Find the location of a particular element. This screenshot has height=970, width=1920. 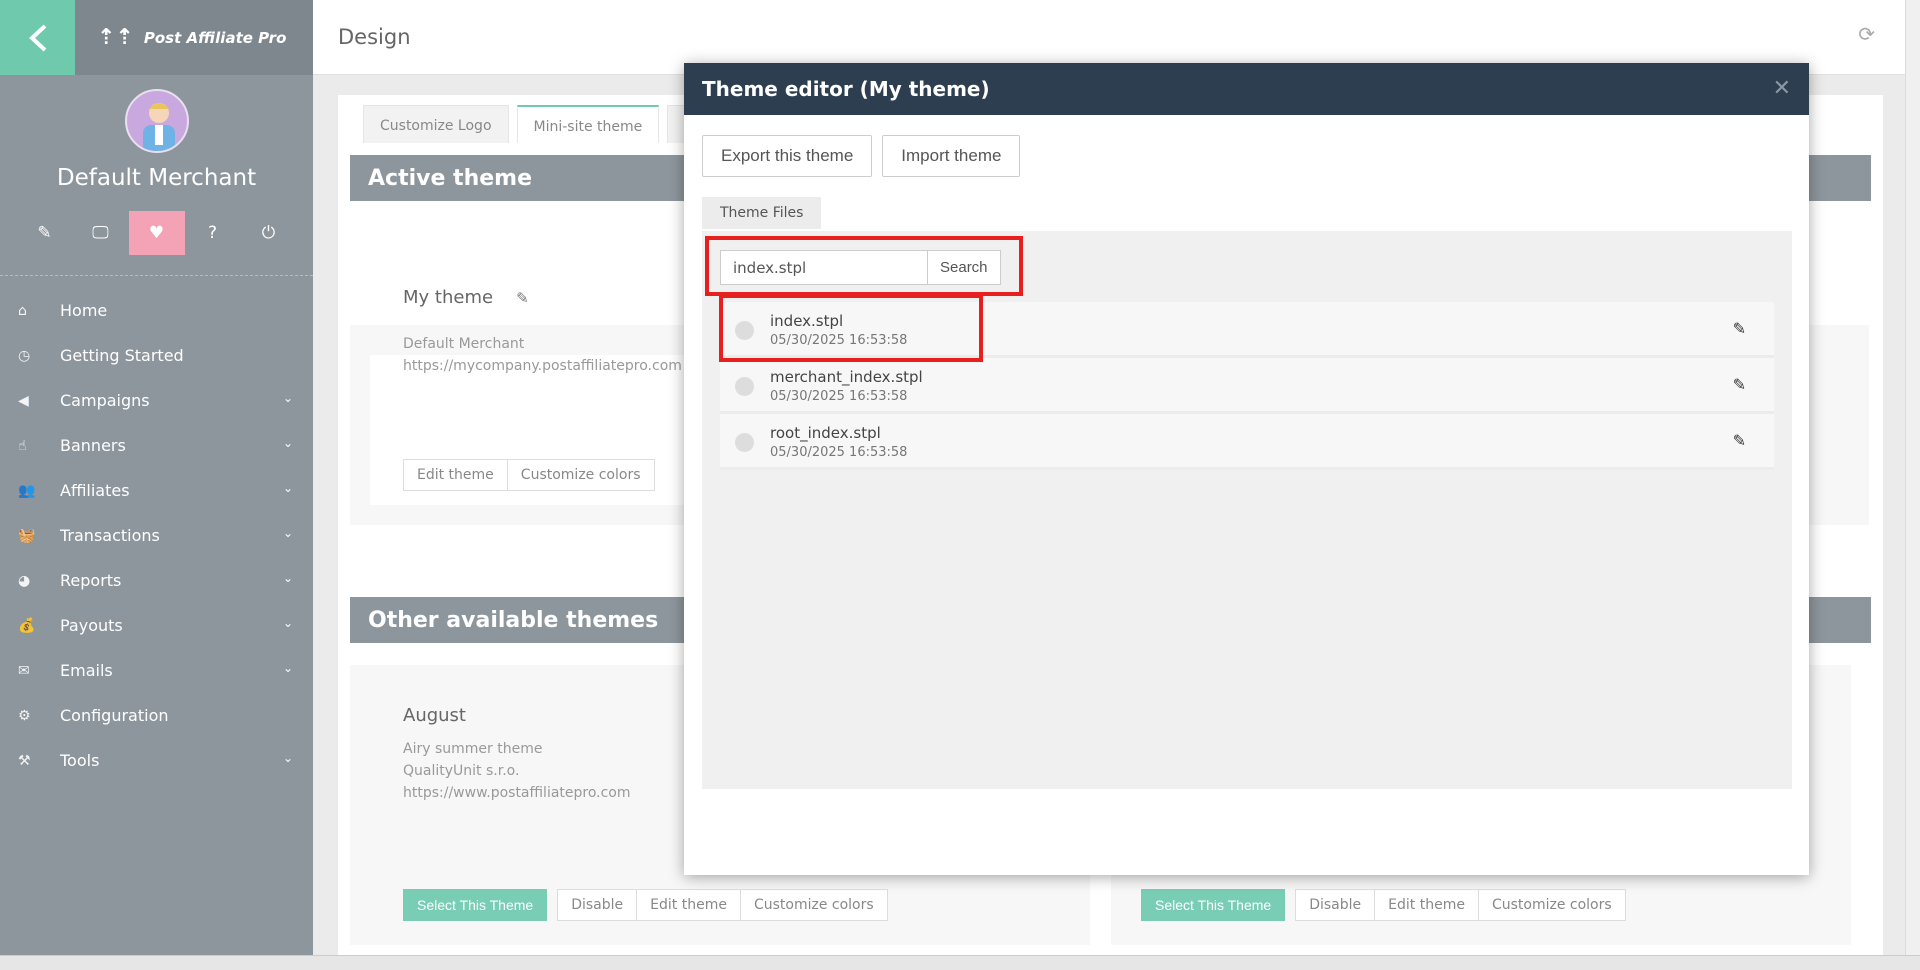

theme-desc-august: Airy summer theme is located at coordinates (473, 749).